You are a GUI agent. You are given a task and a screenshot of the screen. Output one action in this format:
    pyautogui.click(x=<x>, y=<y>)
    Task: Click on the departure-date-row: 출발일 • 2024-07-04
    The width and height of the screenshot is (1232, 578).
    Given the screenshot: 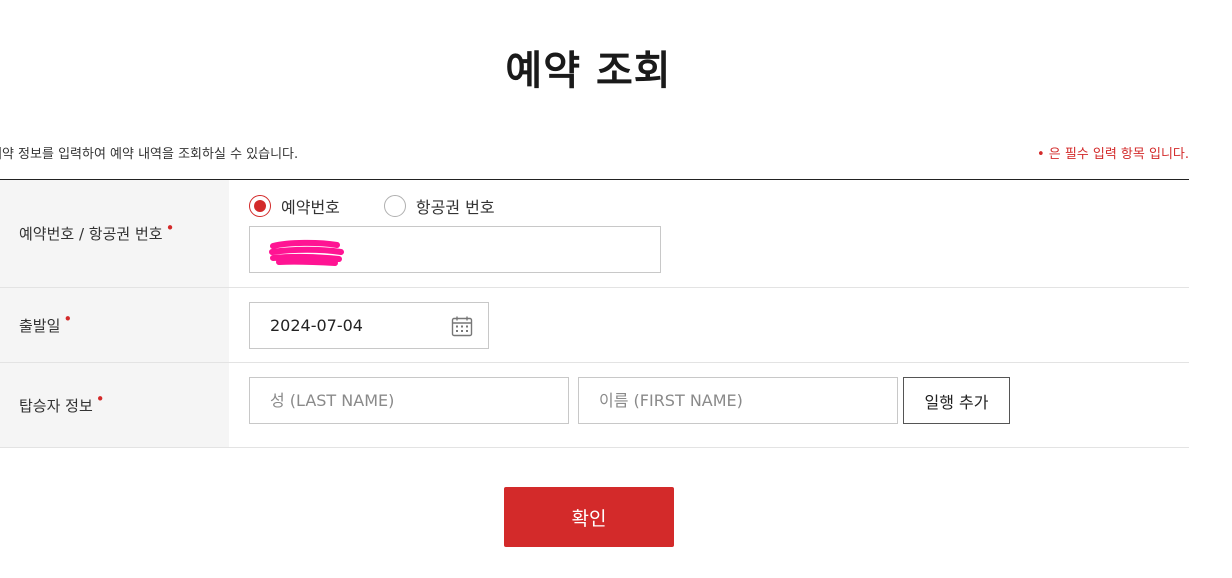 What is the action you would take?
    pyautogui.click(x=594, y=325)
    